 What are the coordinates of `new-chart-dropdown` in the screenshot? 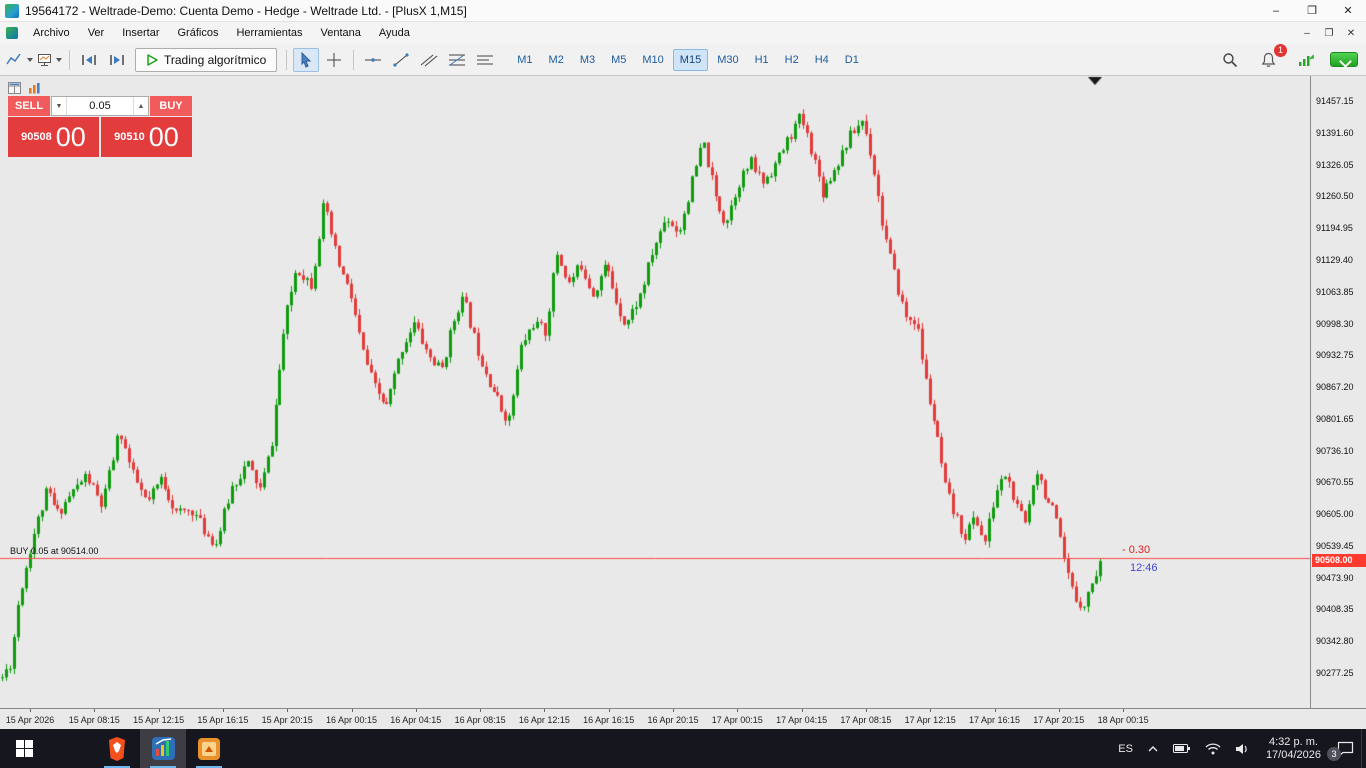 It's located at (19, 60).